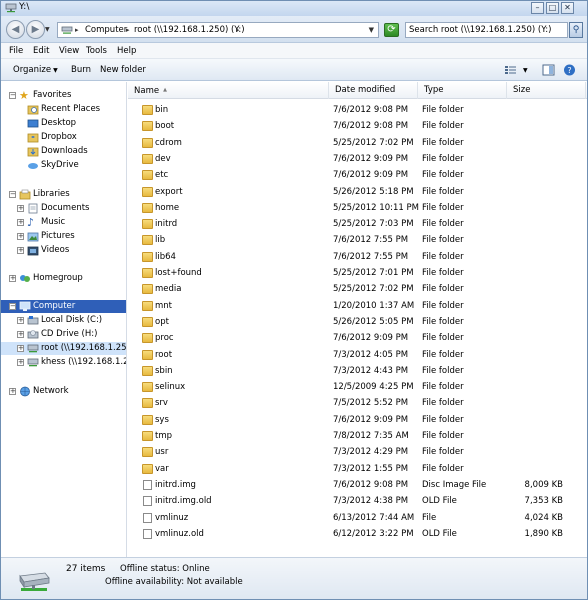  What do you see at coordinates (357, 355) in the screenshot?
I see `file-row: root 7/3/2012 4:05 PM File folder` at bounding box center [357, 355].